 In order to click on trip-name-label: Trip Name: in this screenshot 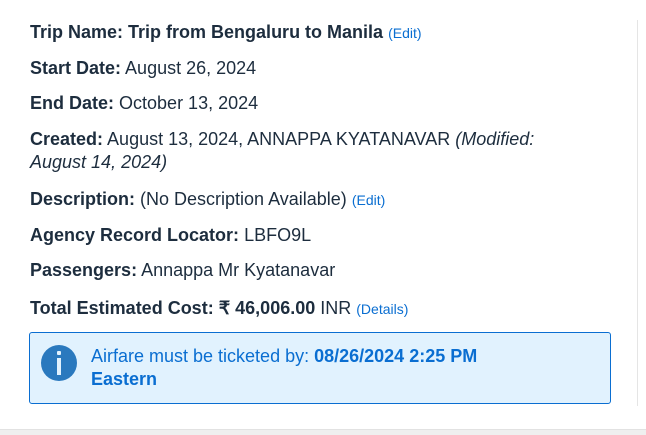, I will do `click(77, 32)`.